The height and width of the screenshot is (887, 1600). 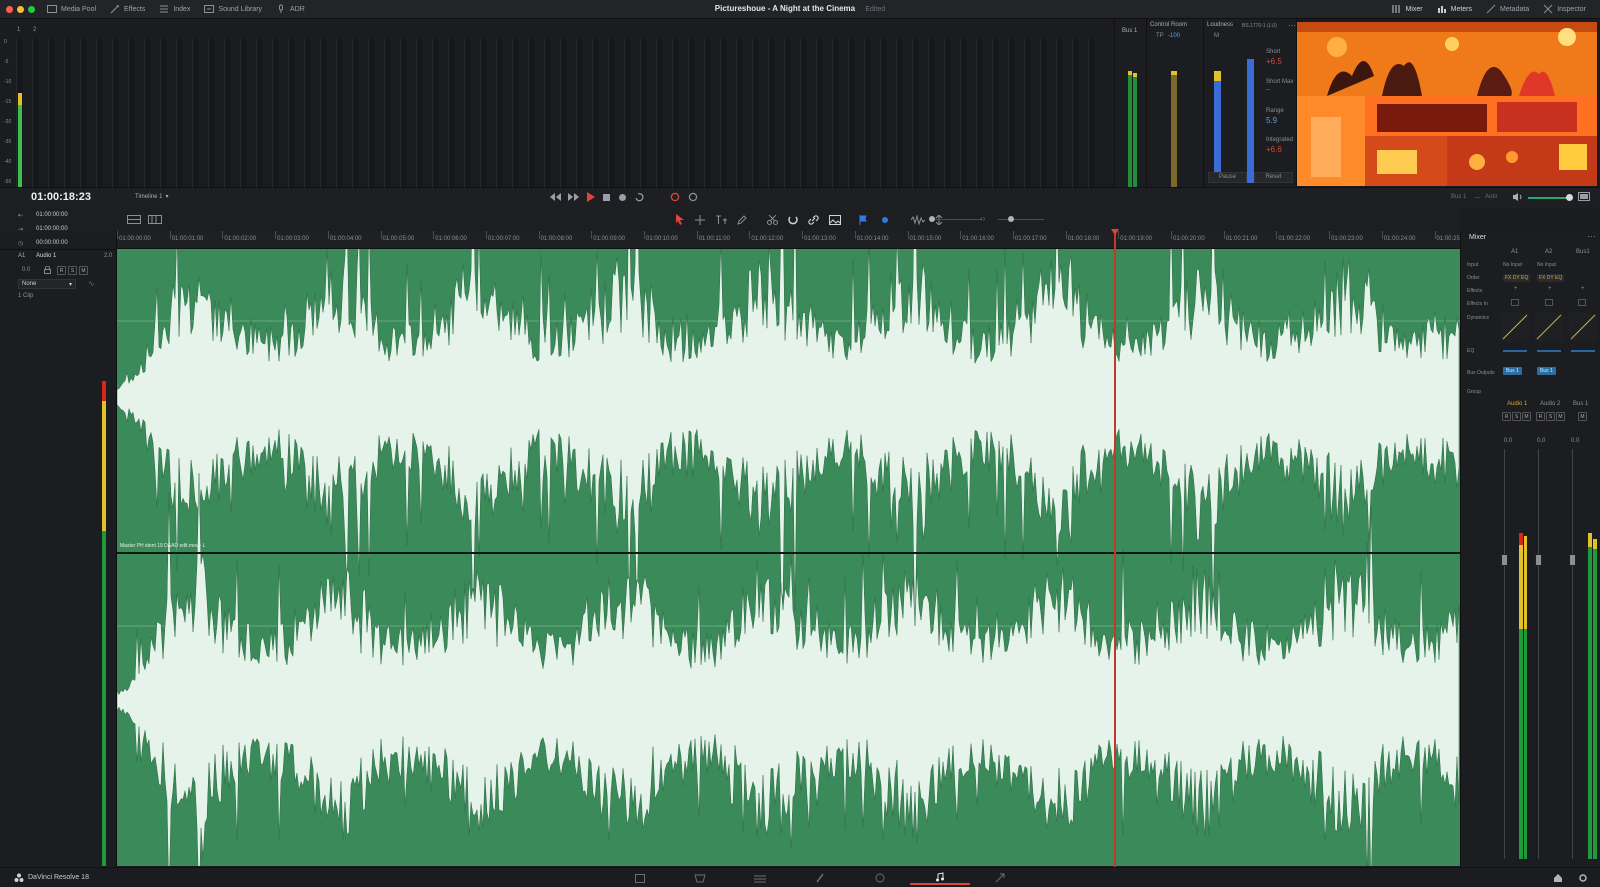 I want to click on effects-in-bus-toggle, so click(x=1582, y=302).